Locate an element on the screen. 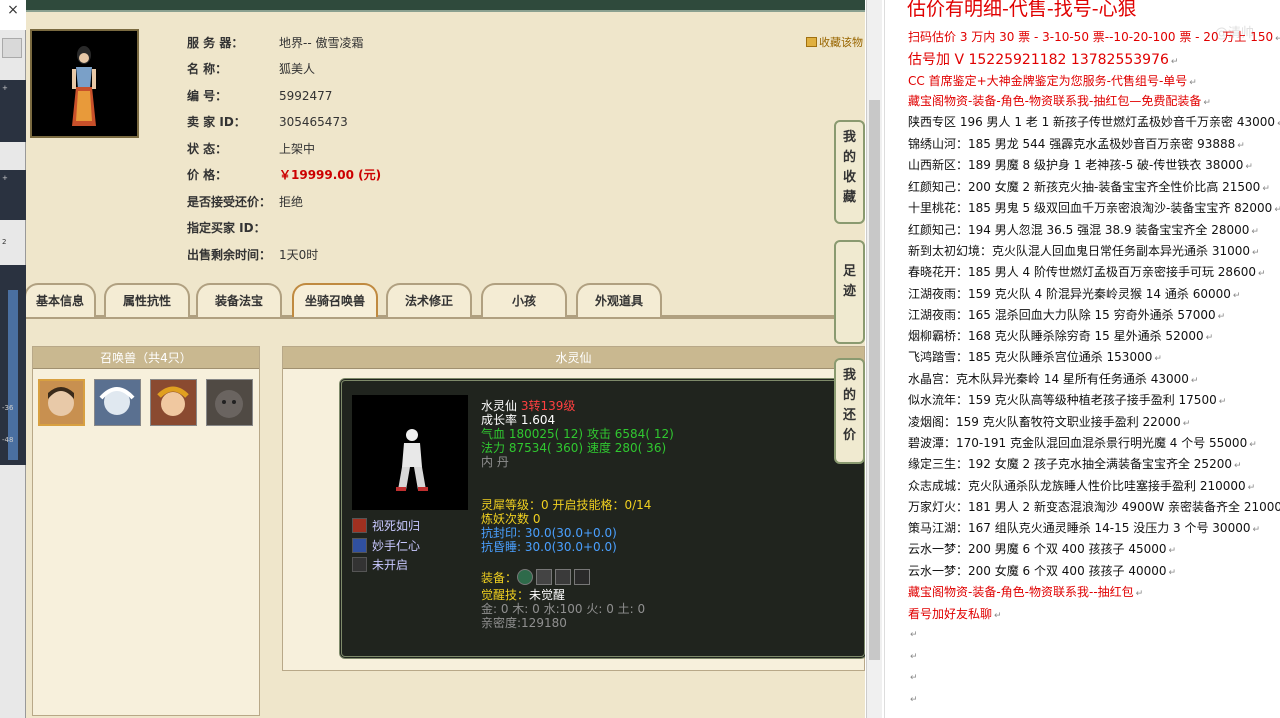 The image size is (1280, 718). notes-line-text: 缘定三生：192 女魔 2 孩子克水抽全满装备宝宝齐全 25200 is located at coordinates (1070, 464).